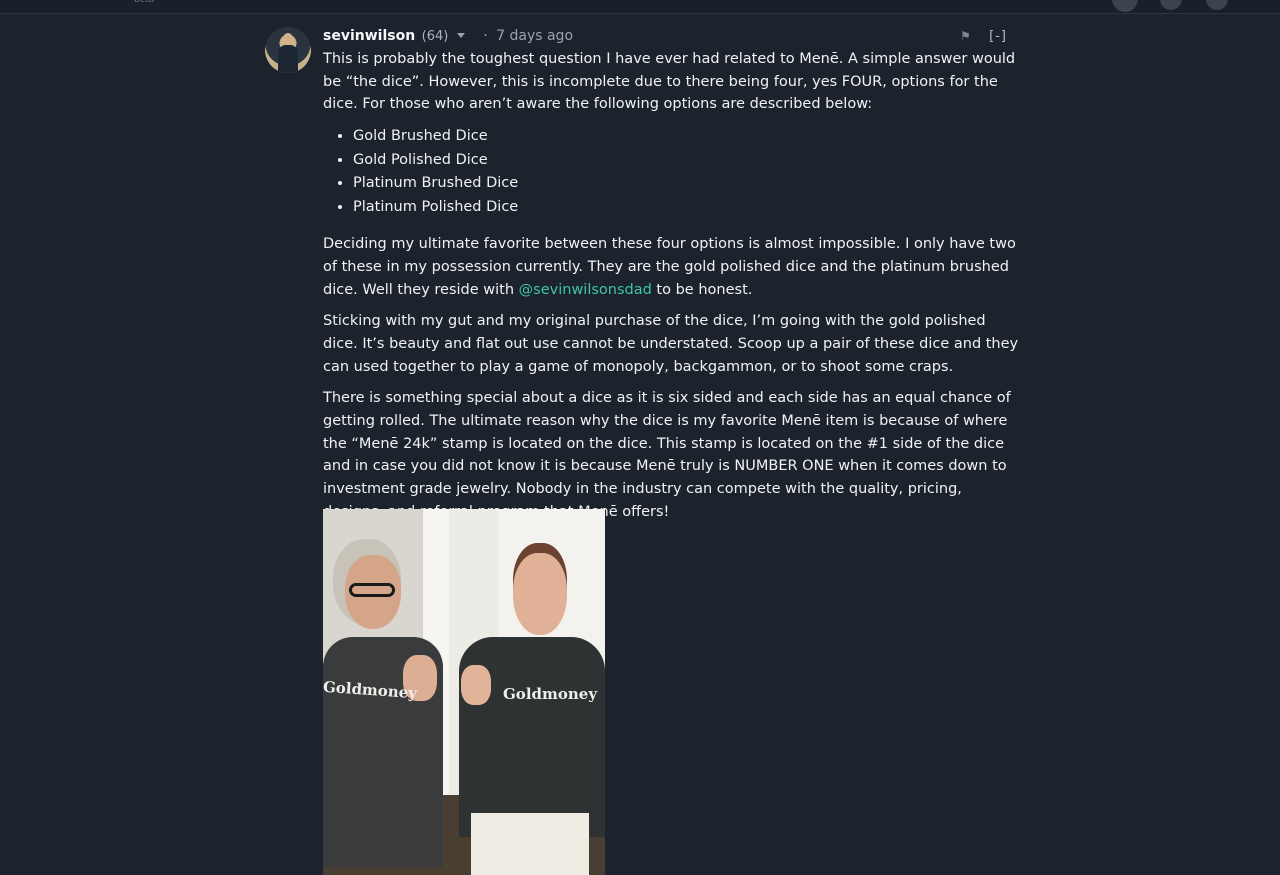 This screenshot has height=875, width=1280. I want to click on author-reputation: (64), so click(435, 36).